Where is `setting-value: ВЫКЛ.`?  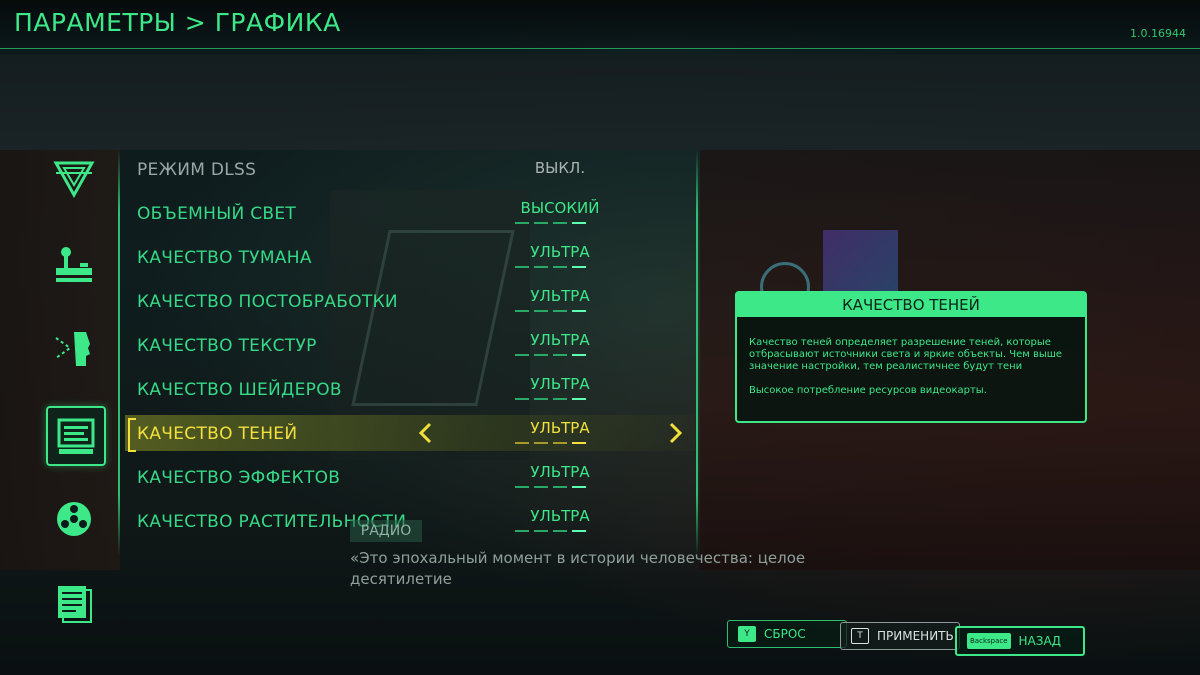
setting-value: ВЫКЛ. is located at coordinates (560, 168).